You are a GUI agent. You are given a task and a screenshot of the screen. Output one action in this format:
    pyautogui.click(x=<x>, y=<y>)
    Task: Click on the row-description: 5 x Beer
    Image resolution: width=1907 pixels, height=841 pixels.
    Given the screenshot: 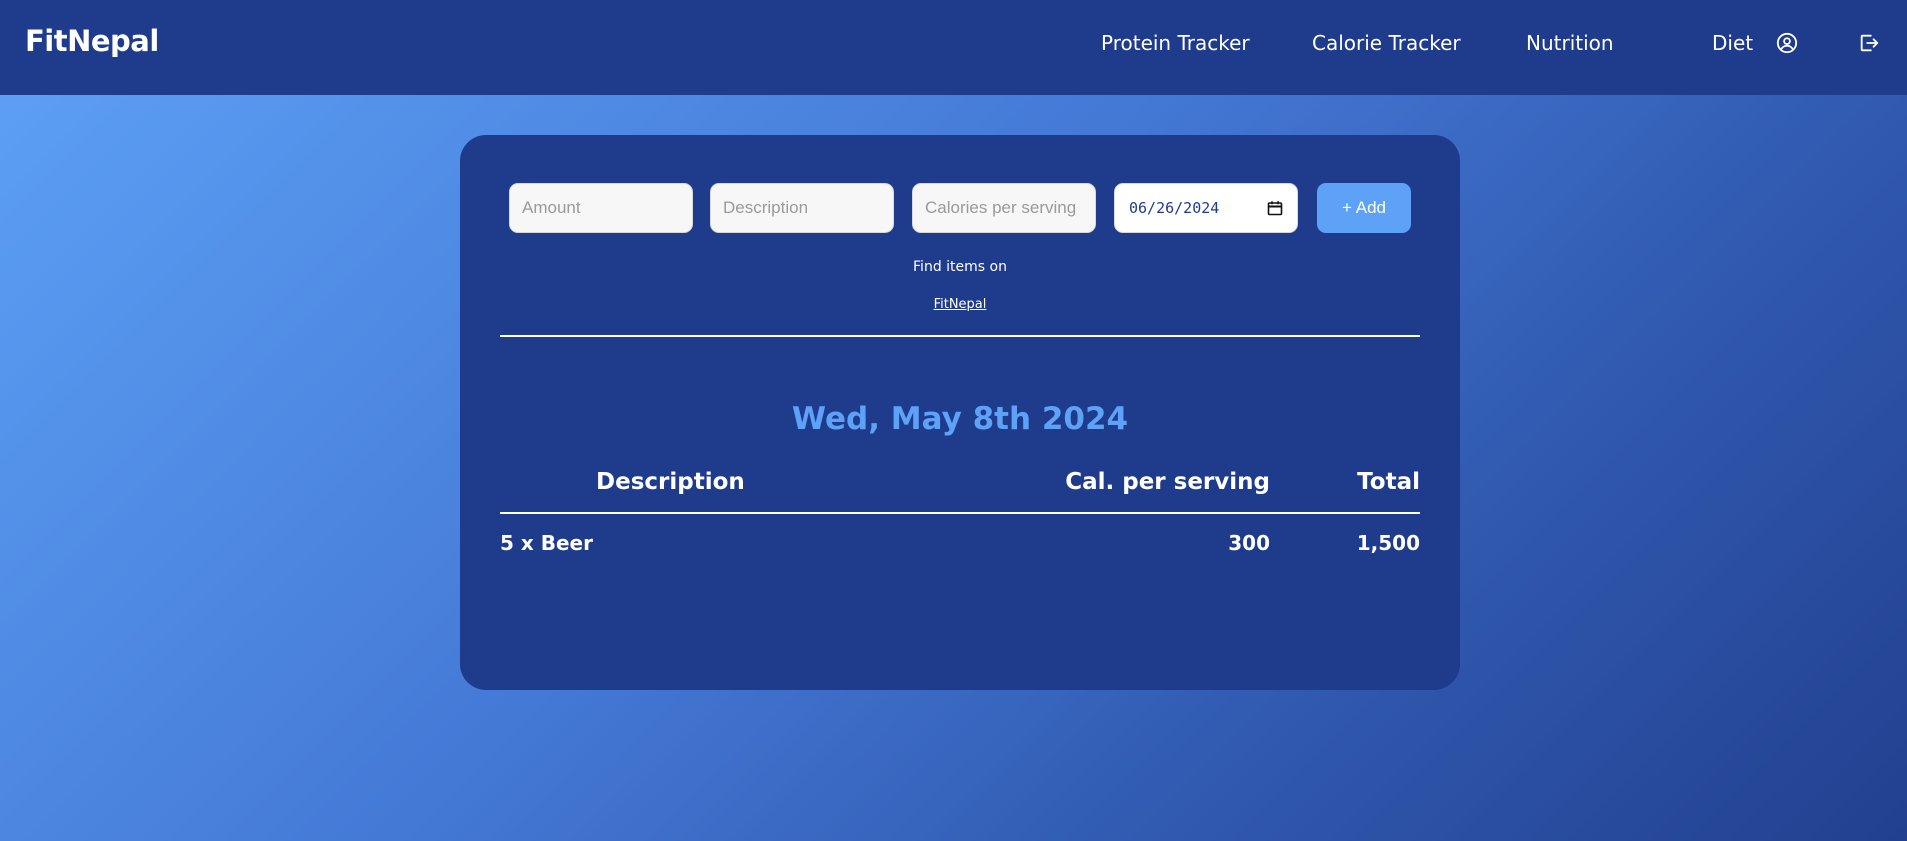 What is the action you would take?
    pyautogui.click(x=546, y=543)
    